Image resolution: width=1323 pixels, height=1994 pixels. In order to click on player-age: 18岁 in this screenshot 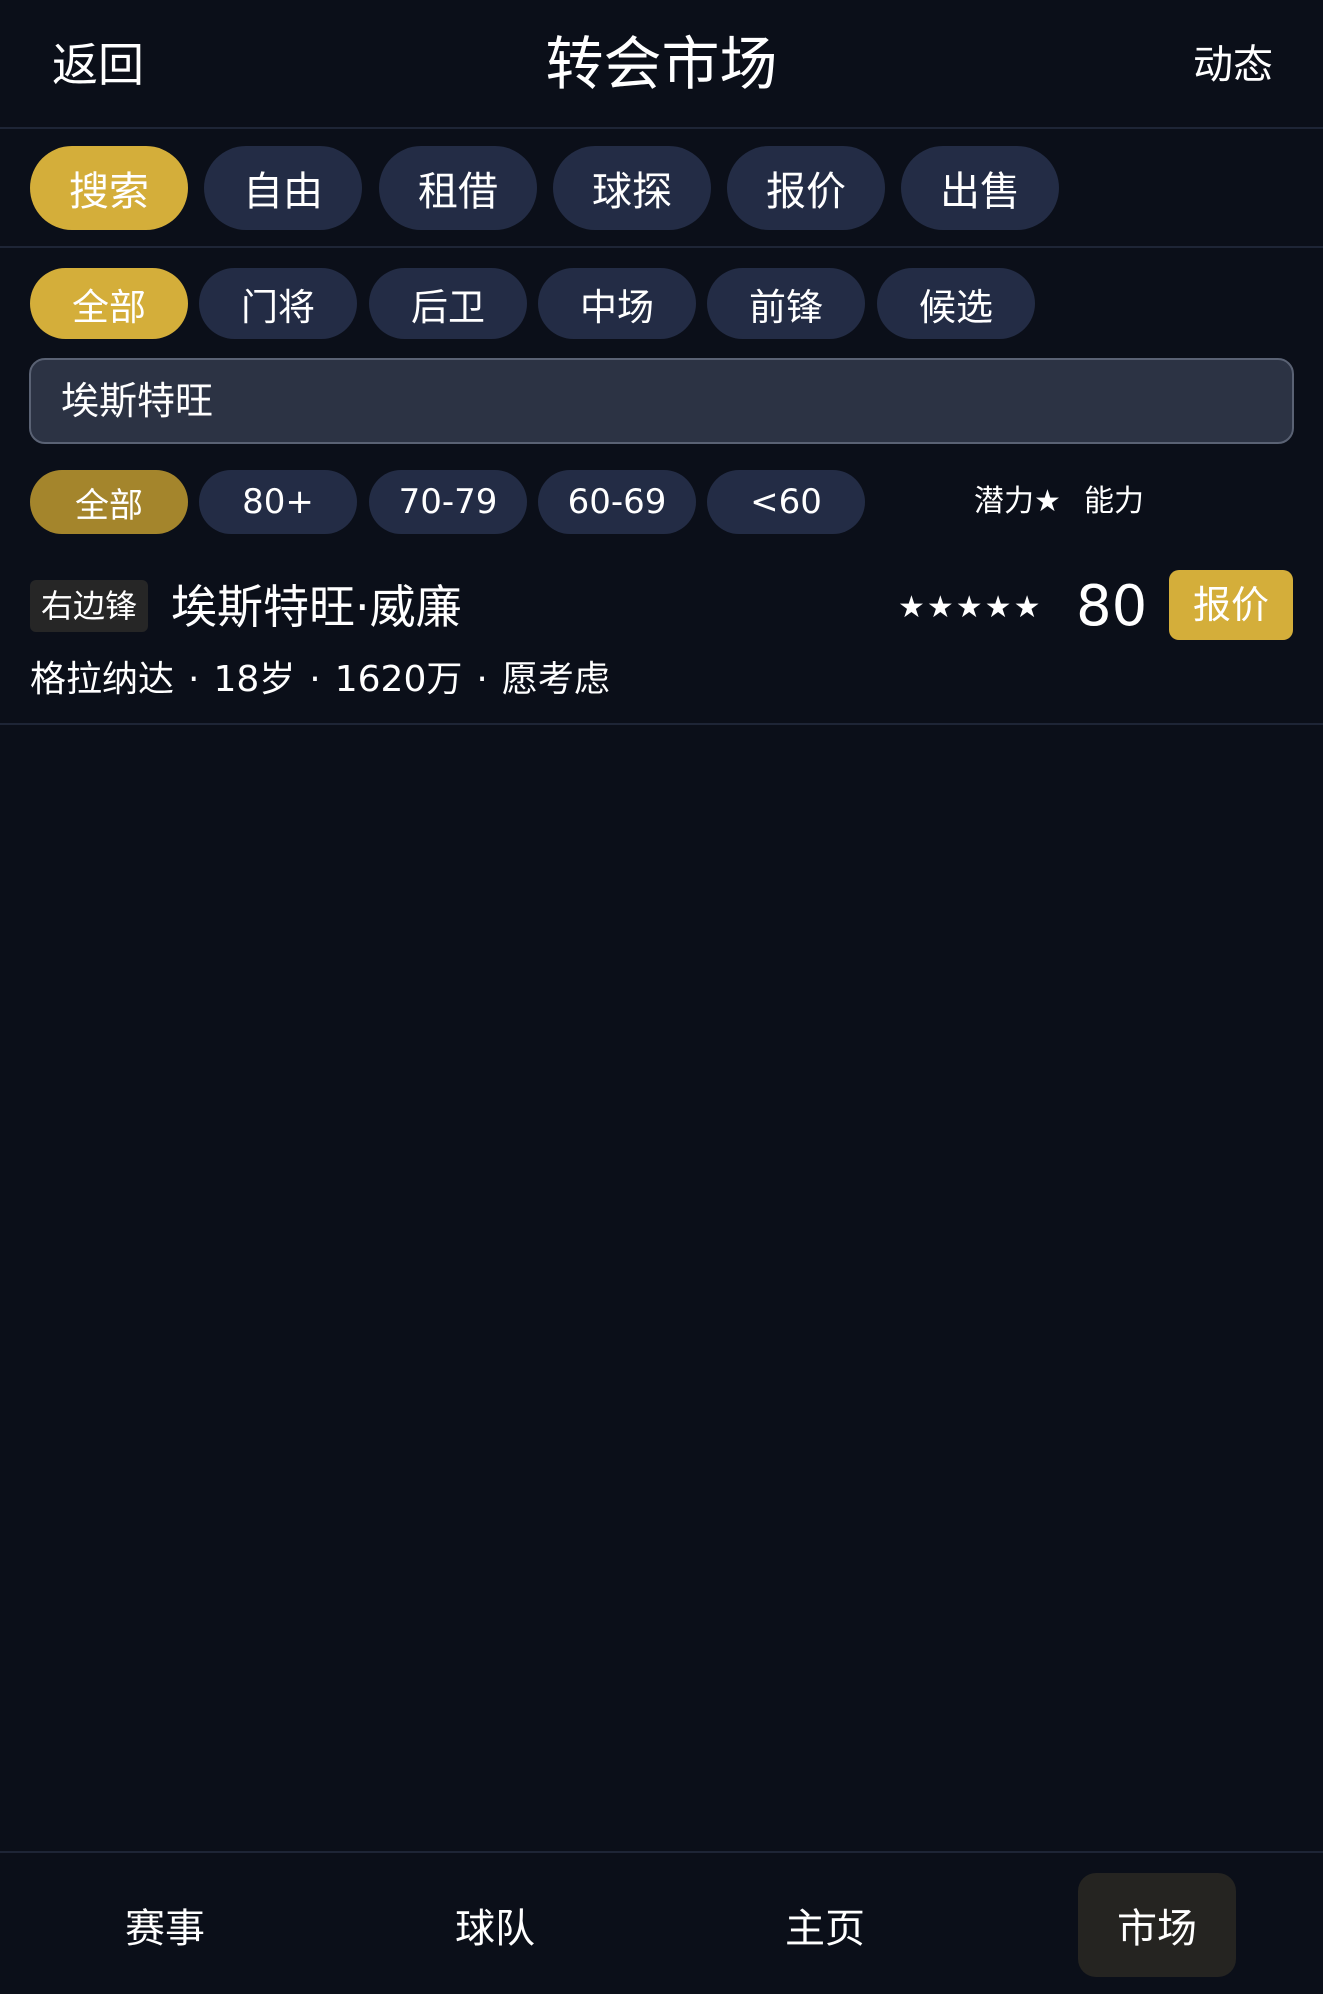, I will do `click(254, 679)`.